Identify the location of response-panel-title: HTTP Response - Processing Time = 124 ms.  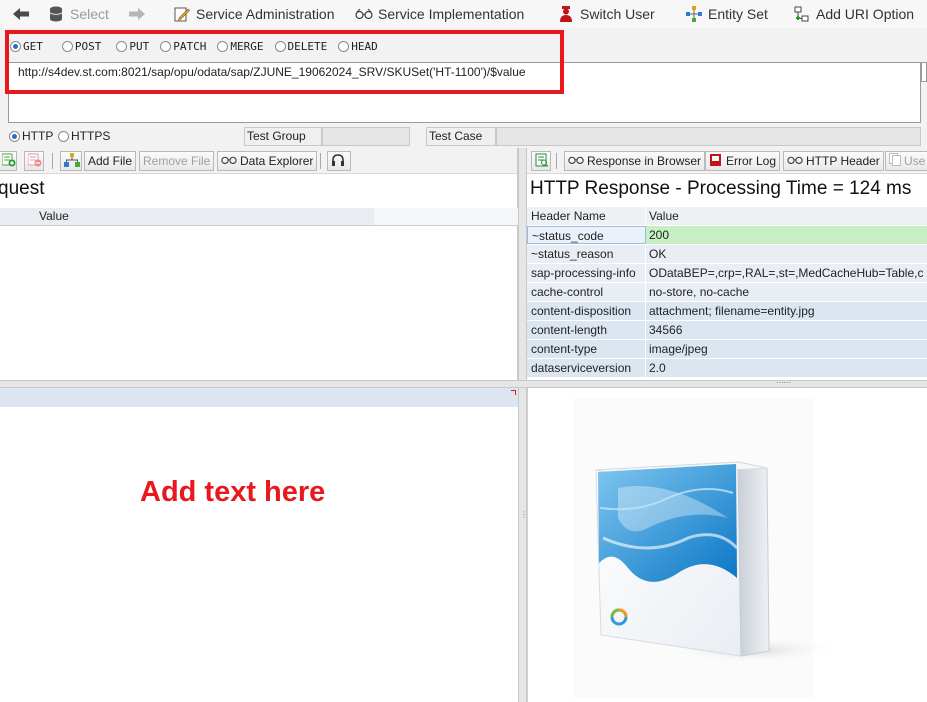
(721, 188).